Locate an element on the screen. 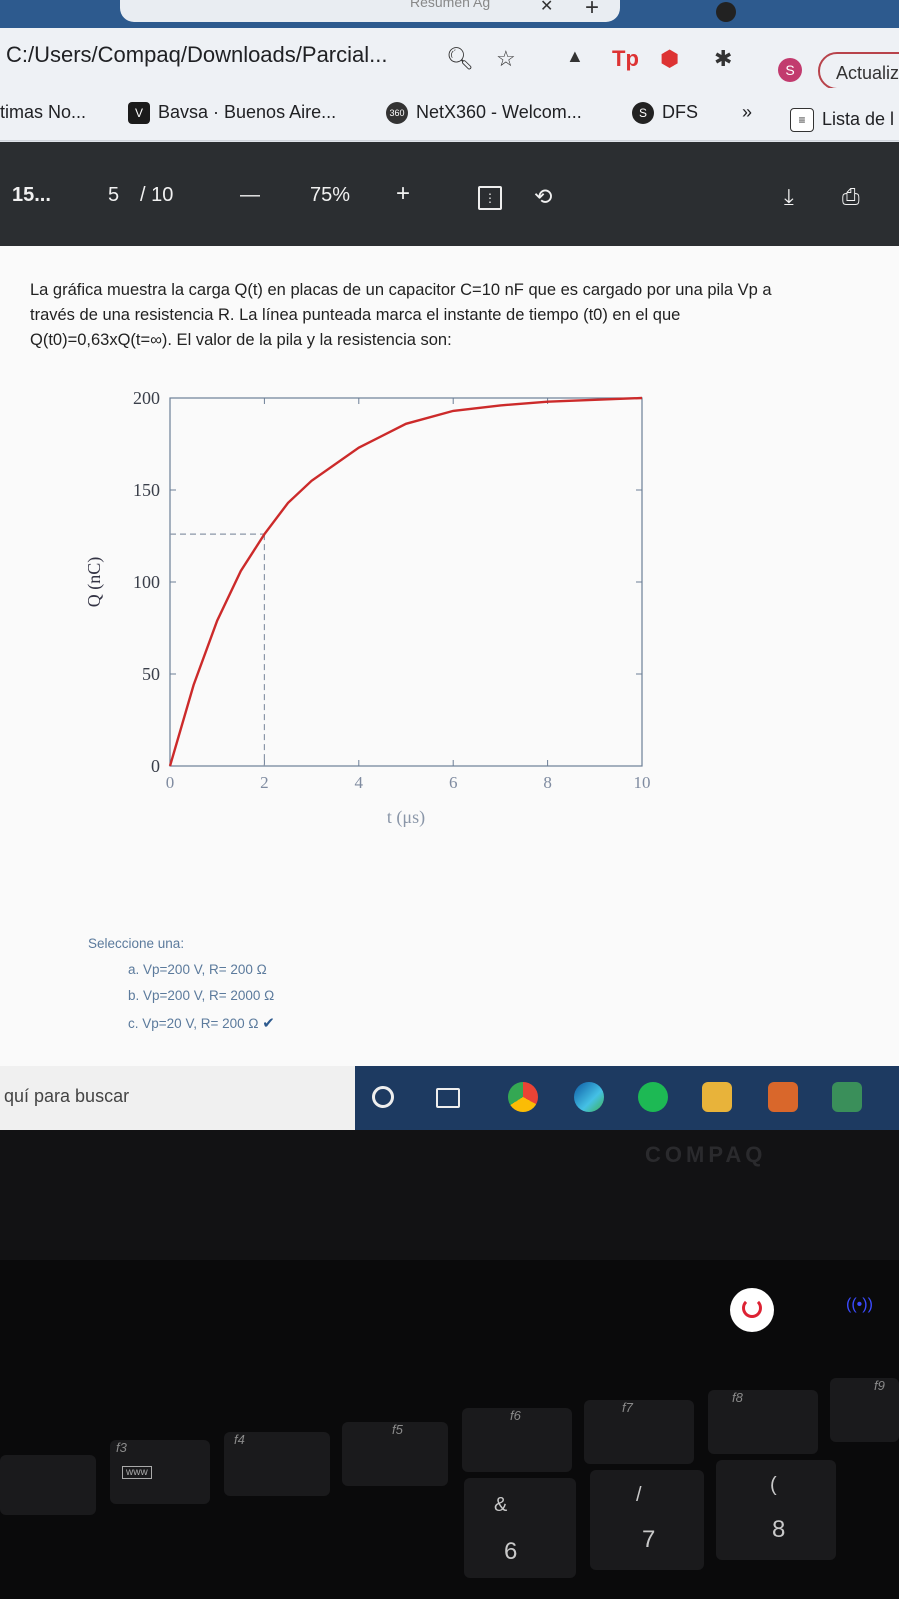  choices-prompt: Seleccione una: is located at coordinates (136, 943).